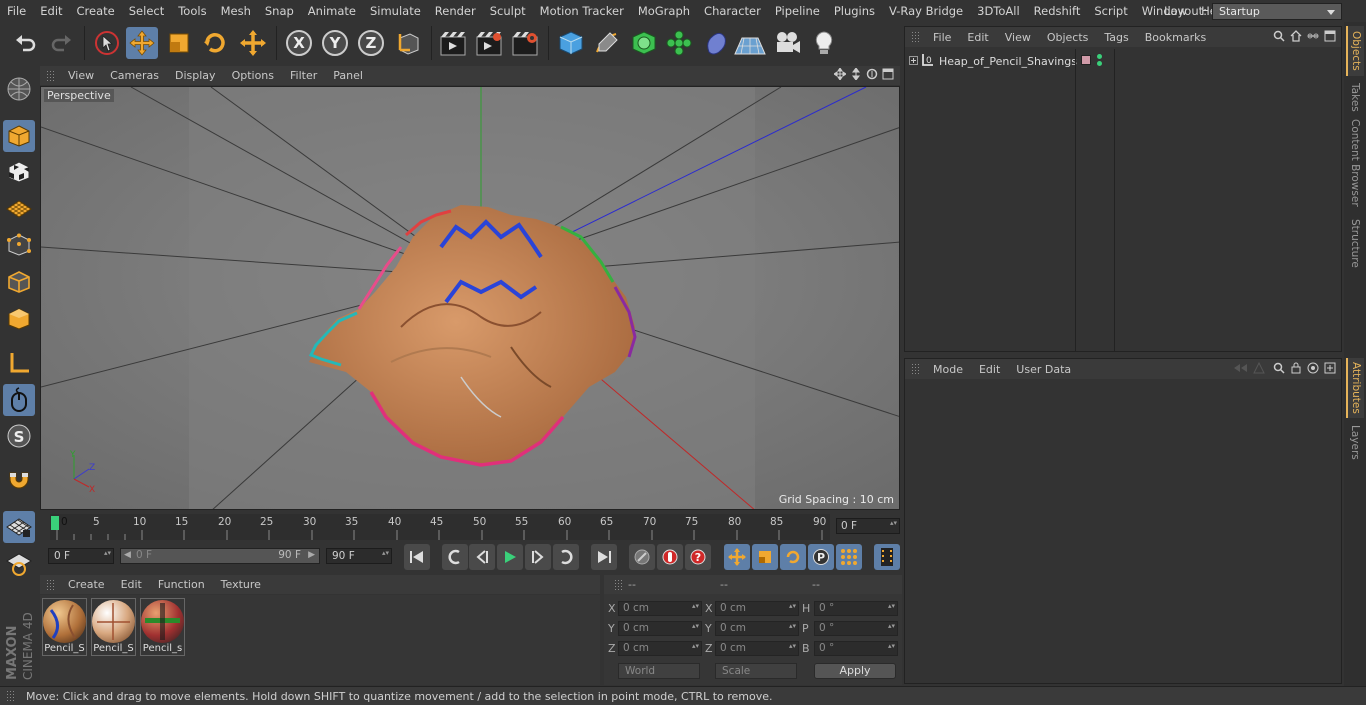 Image resolution: width=1366 pixels, height=705 pixels. What do you see at coordinates (604, 557) in the screenshot?
I see `goto-end-icon` at bounding box center [604, 557].